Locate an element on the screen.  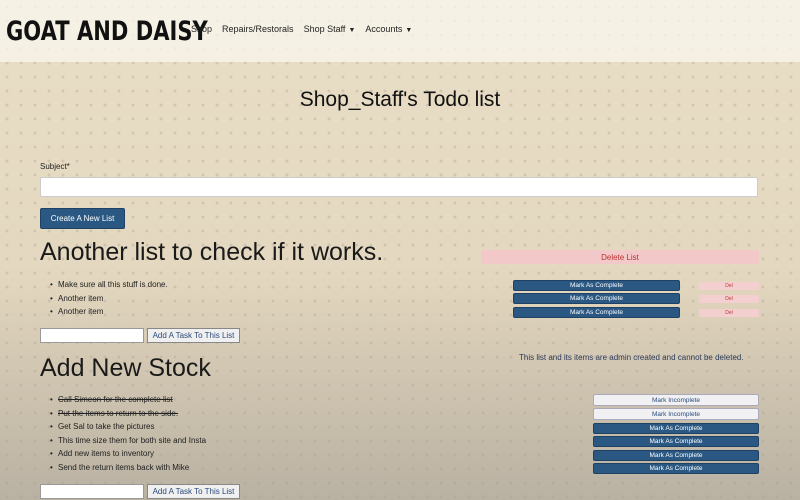
subject-label: Subject* is located at coordinates (55, 166).